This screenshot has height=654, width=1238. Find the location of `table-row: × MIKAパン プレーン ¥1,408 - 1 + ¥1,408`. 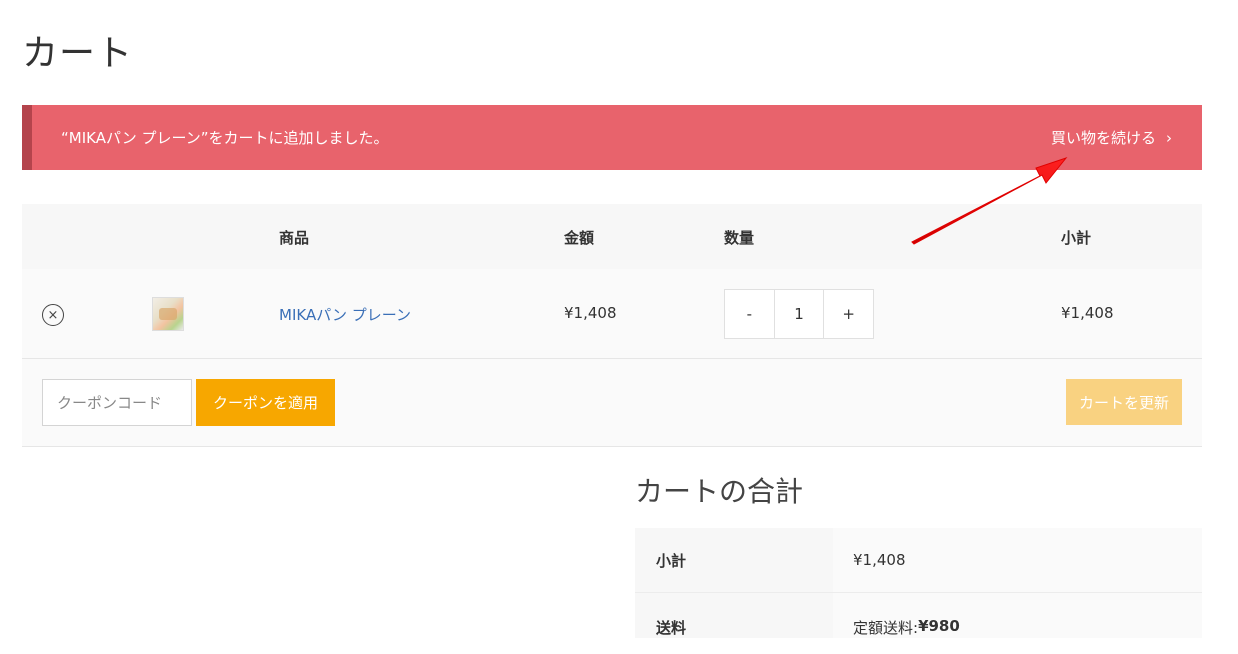

table-row: × MIKAパン プレーン ¥1,408 - 1 + ¥1,408 is located at coordinates (612, 314).